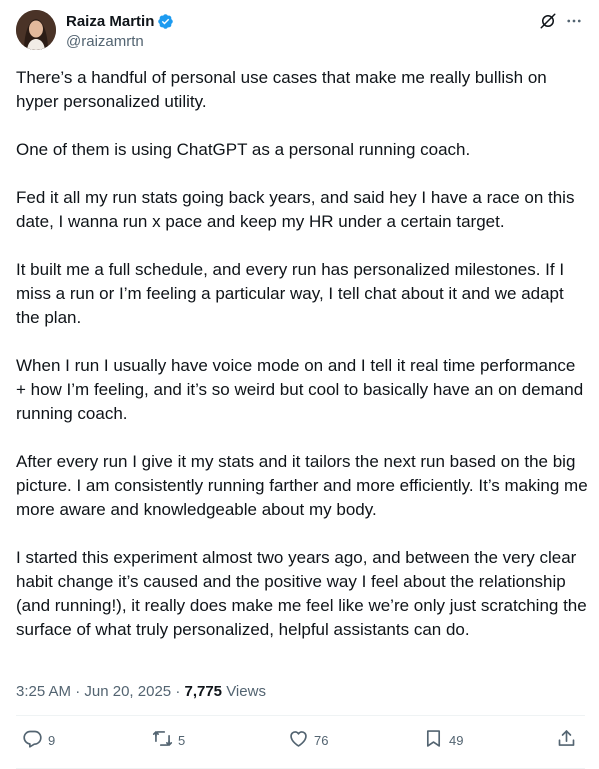 The image size is (599, 769). What do you see at coordinates (127, 691) in the screenshot?
I see `tweet-date: Jun 20, 2025` at bounding box center [127, 691].